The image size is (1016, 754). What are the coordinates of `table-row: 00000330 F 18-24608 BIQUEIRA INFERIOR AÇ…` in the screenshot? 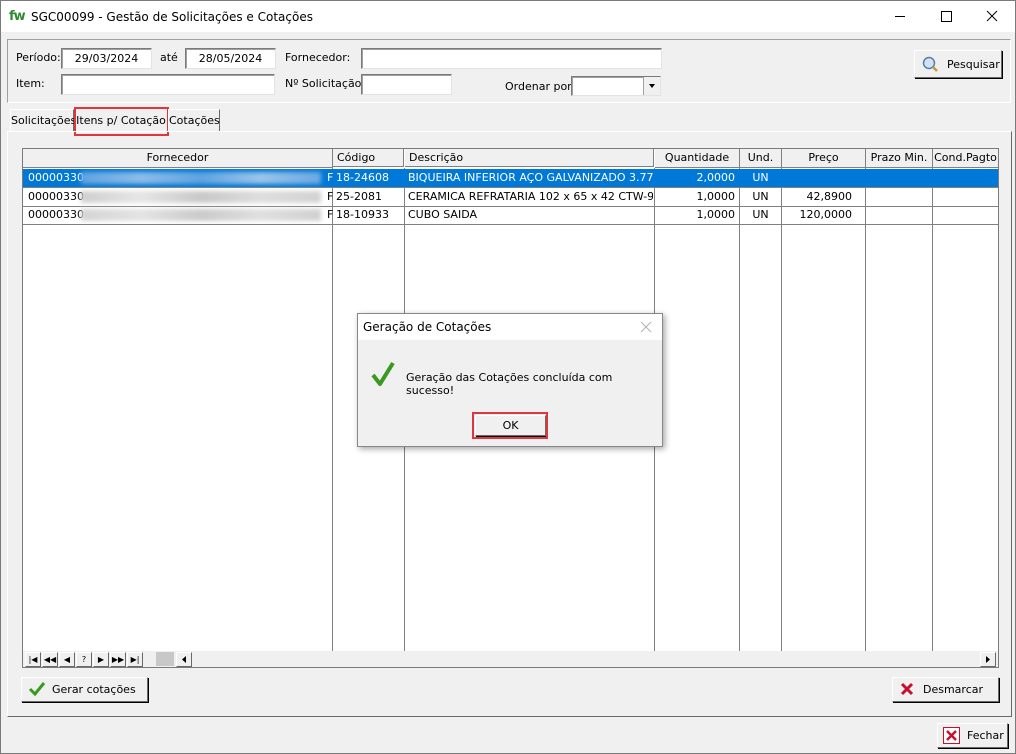 It's located at (510, 178).